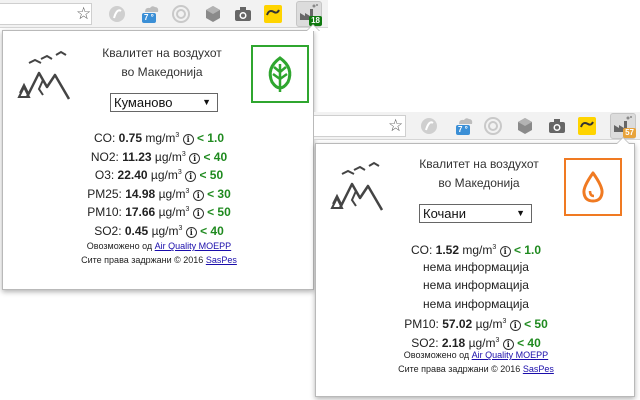 This screenshot has height=400, width=640. Describe the element at coordinates (143, 260) in the screenshot. I see `copyright-text: Сите права задржани © 2016` at that location.